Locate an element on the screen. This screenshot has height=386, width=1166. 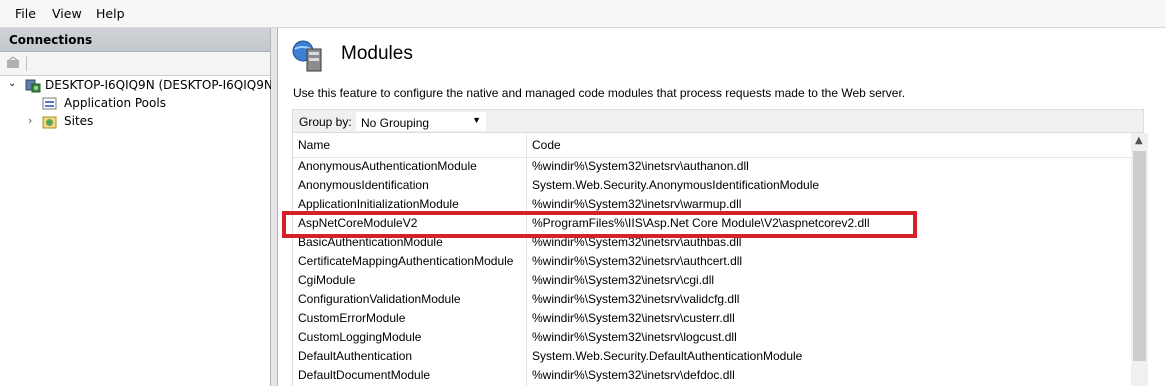
group-by-label: Group by: is located at coordinates (325, 122).